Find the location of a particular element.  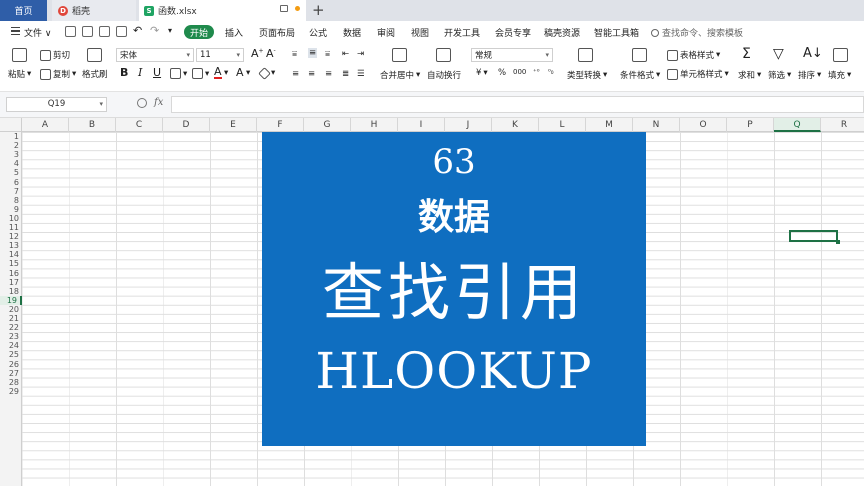

table-style-button: 表格样式 ▾ is located at coordinates (693, 55).